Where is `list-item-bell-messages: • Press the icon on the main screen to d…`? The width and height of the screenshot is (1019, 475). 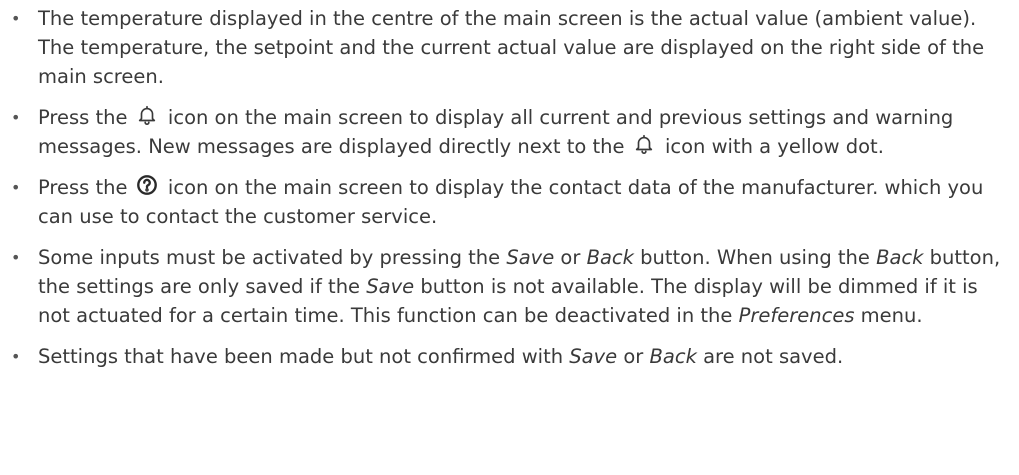
list-item-bell-messages: • Press the icon on the main screen to d… is located at coordinates (509, 132).